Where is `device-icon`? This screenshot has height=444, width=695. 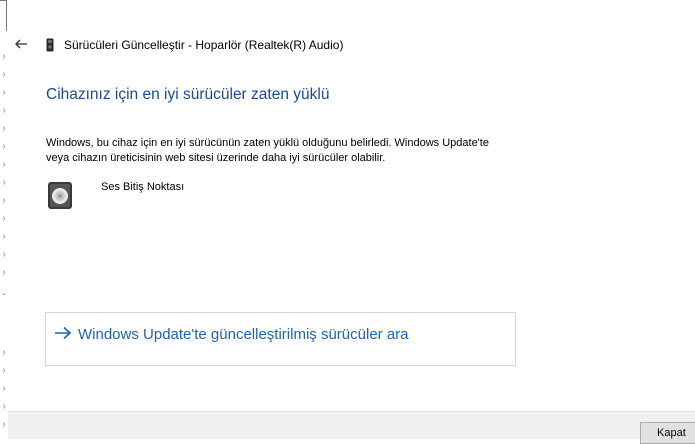
device-icon is located at coordinates (50, 45).